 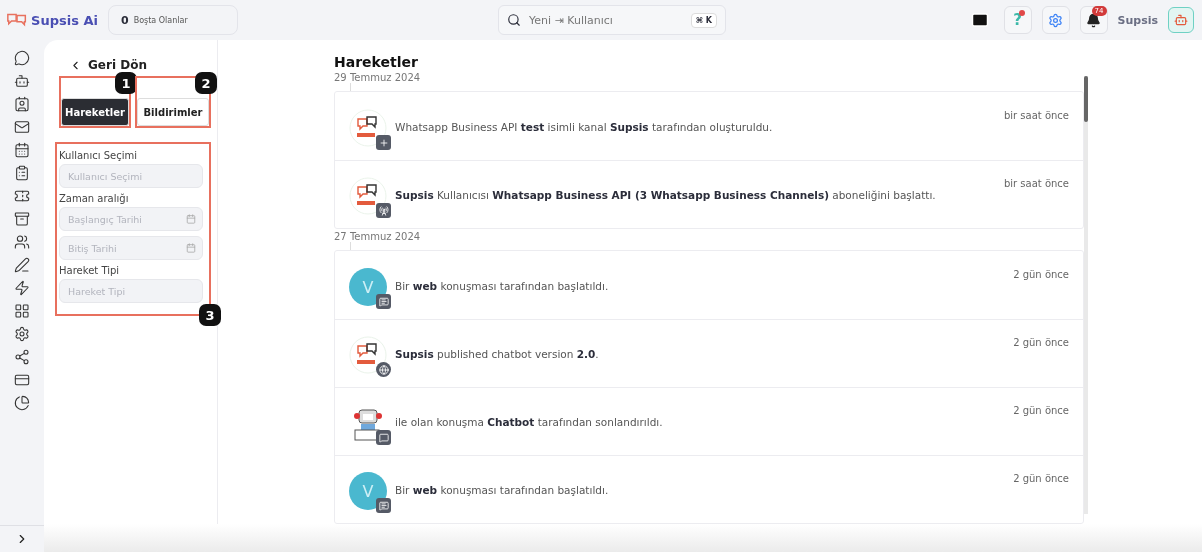 I want to click on field-input: Başlangıç Tarihi, so click(x=126, y=219).